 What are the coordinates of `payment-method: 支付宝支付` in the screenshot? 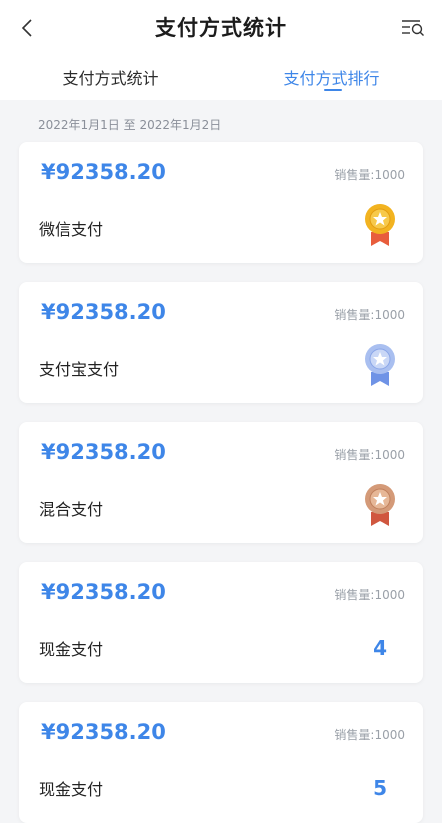 It's located at (79, 369).